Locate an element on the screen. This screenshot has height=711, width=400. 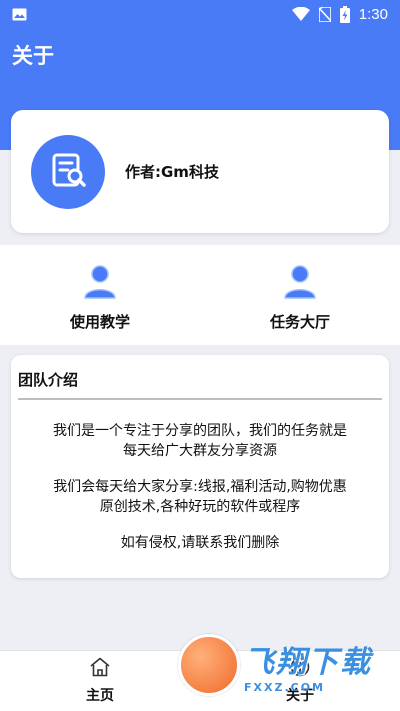
clock-time: 1:30 is located at coordinates (373, 14).